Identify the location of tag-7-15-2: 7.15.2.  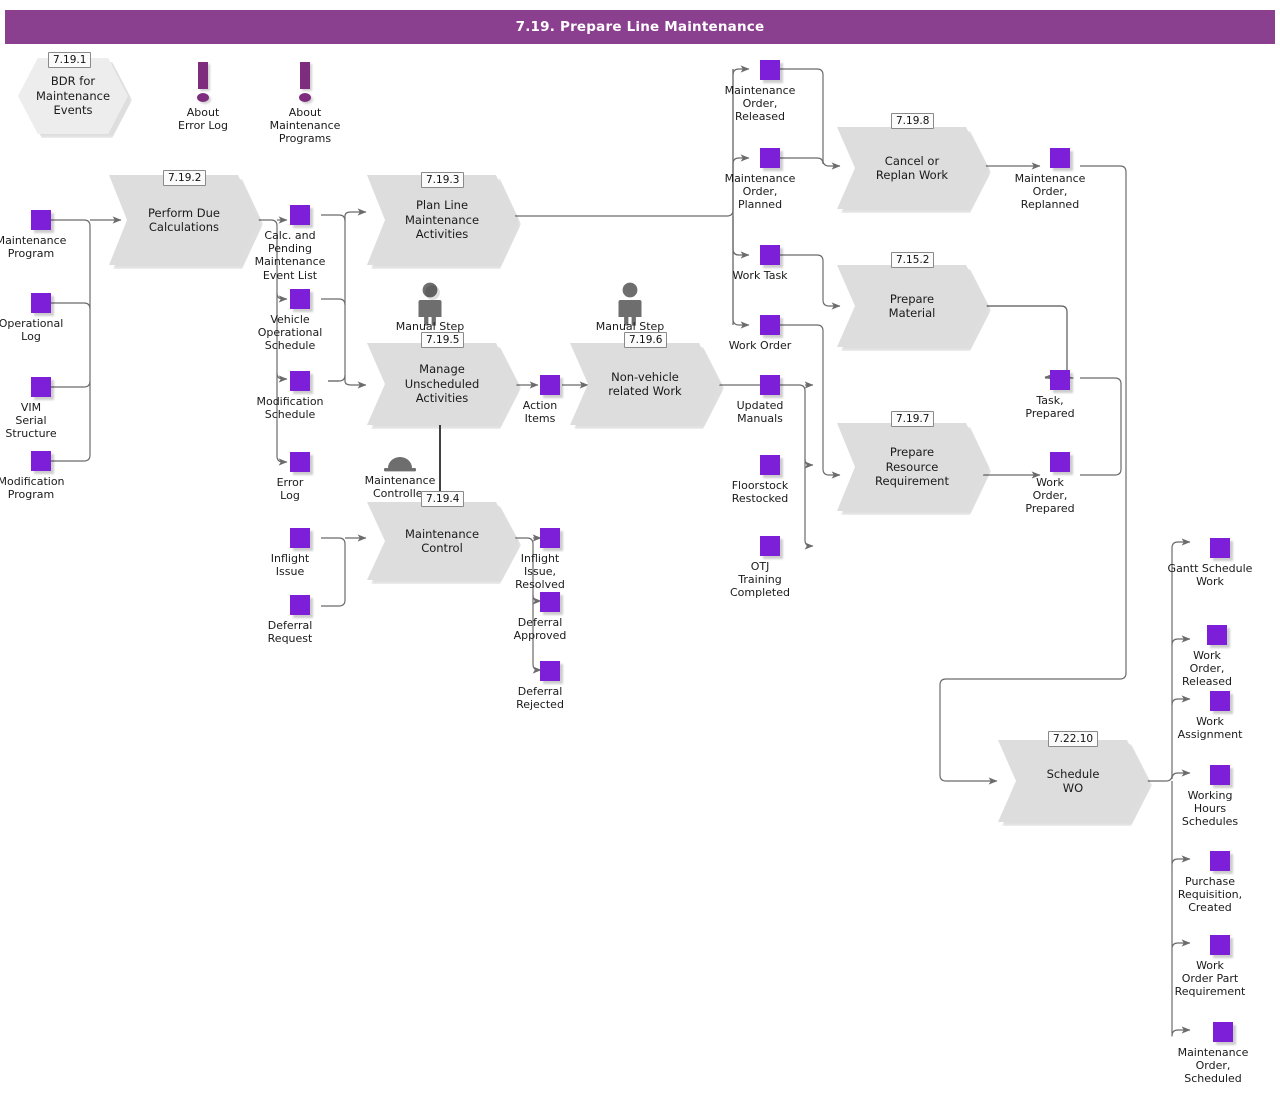
(913, 260).